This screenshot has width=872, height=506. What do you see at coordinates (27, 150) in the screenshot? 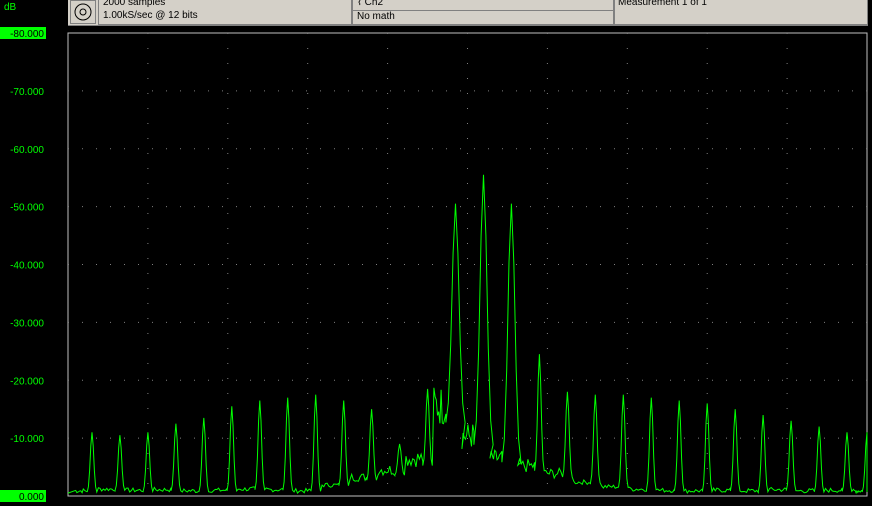
I see `y-tick-label: -60.000` at bounding box center [27, 150].